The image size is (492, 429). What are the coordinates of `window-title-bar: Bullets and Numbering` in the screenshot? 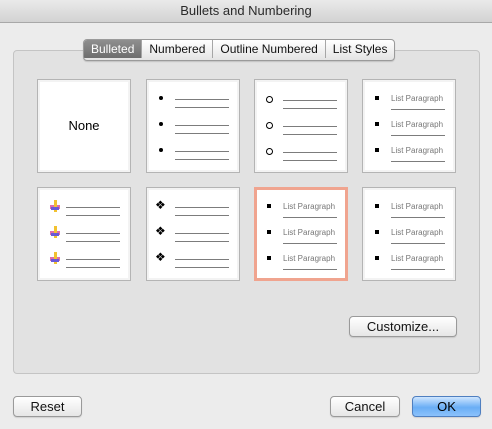 It's located at (246, 11).